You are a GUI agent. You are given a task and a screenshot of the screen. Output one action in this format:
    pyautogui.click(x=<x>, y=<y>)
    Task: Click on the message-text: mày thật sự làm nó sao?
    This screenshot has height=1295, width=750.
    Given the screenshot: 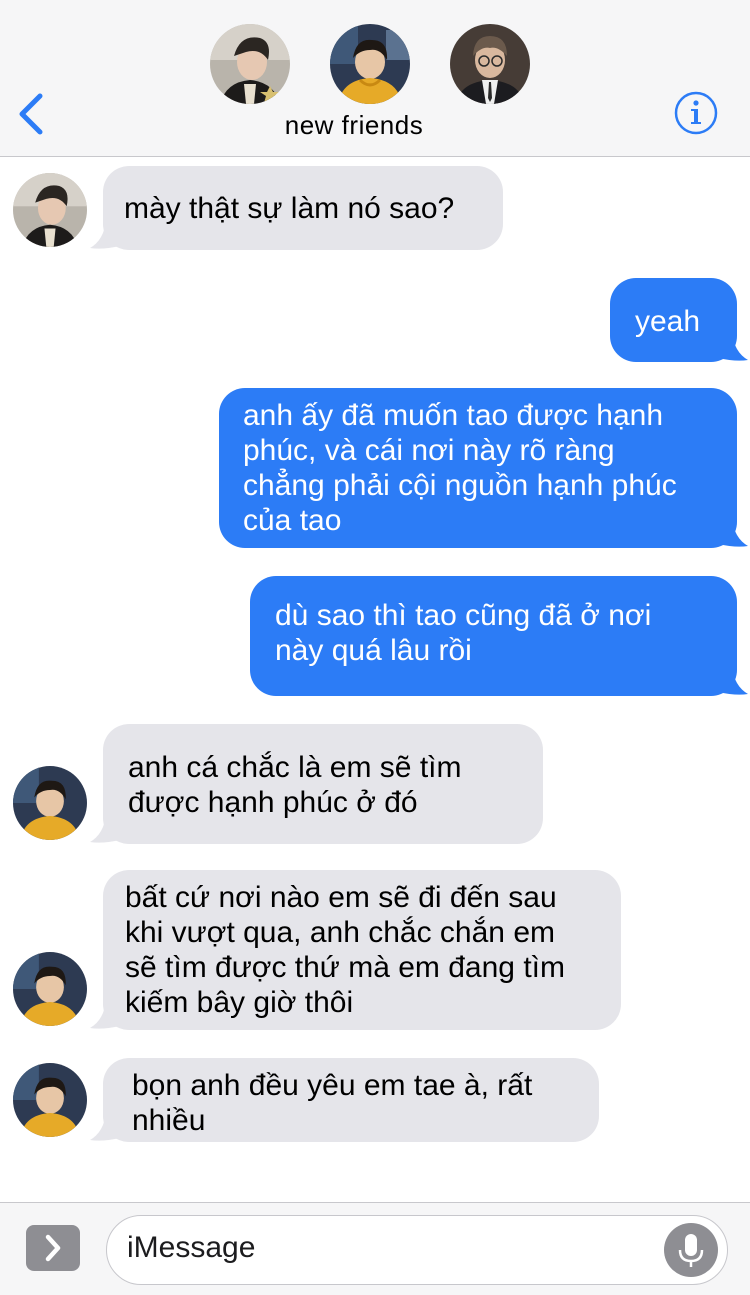 What is the action you would take?
    pyautogui.click(x=289, y=208)
    